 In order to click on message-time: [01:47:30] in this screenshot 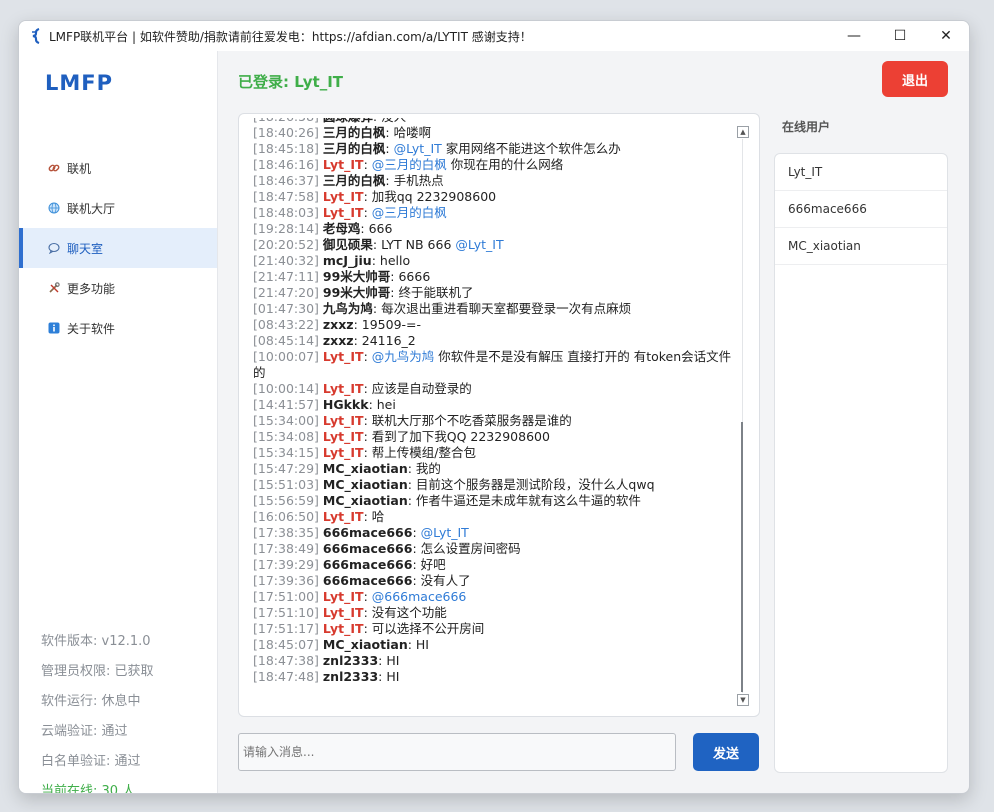, I will do `click(286, 308)`.